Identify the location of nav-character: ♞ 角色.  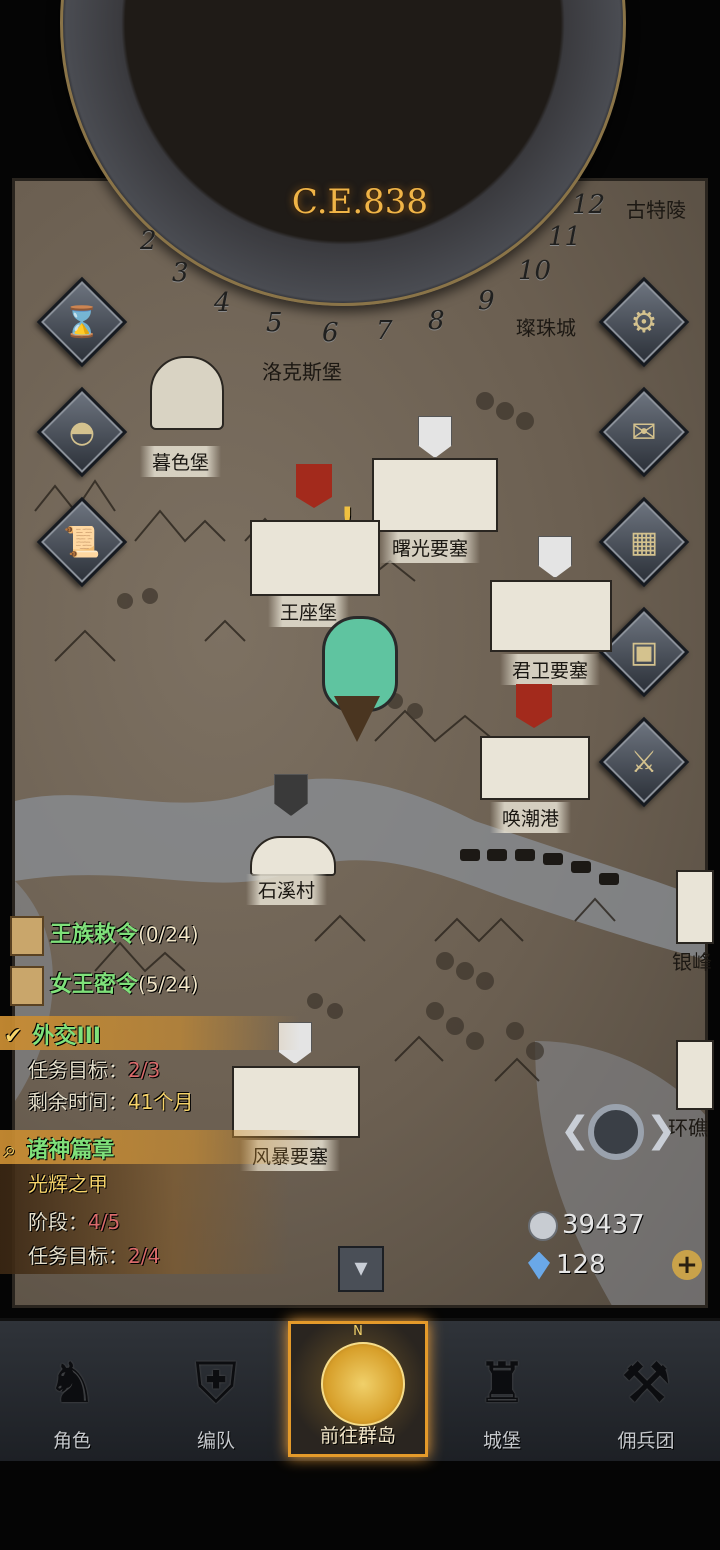
(72, 1395).